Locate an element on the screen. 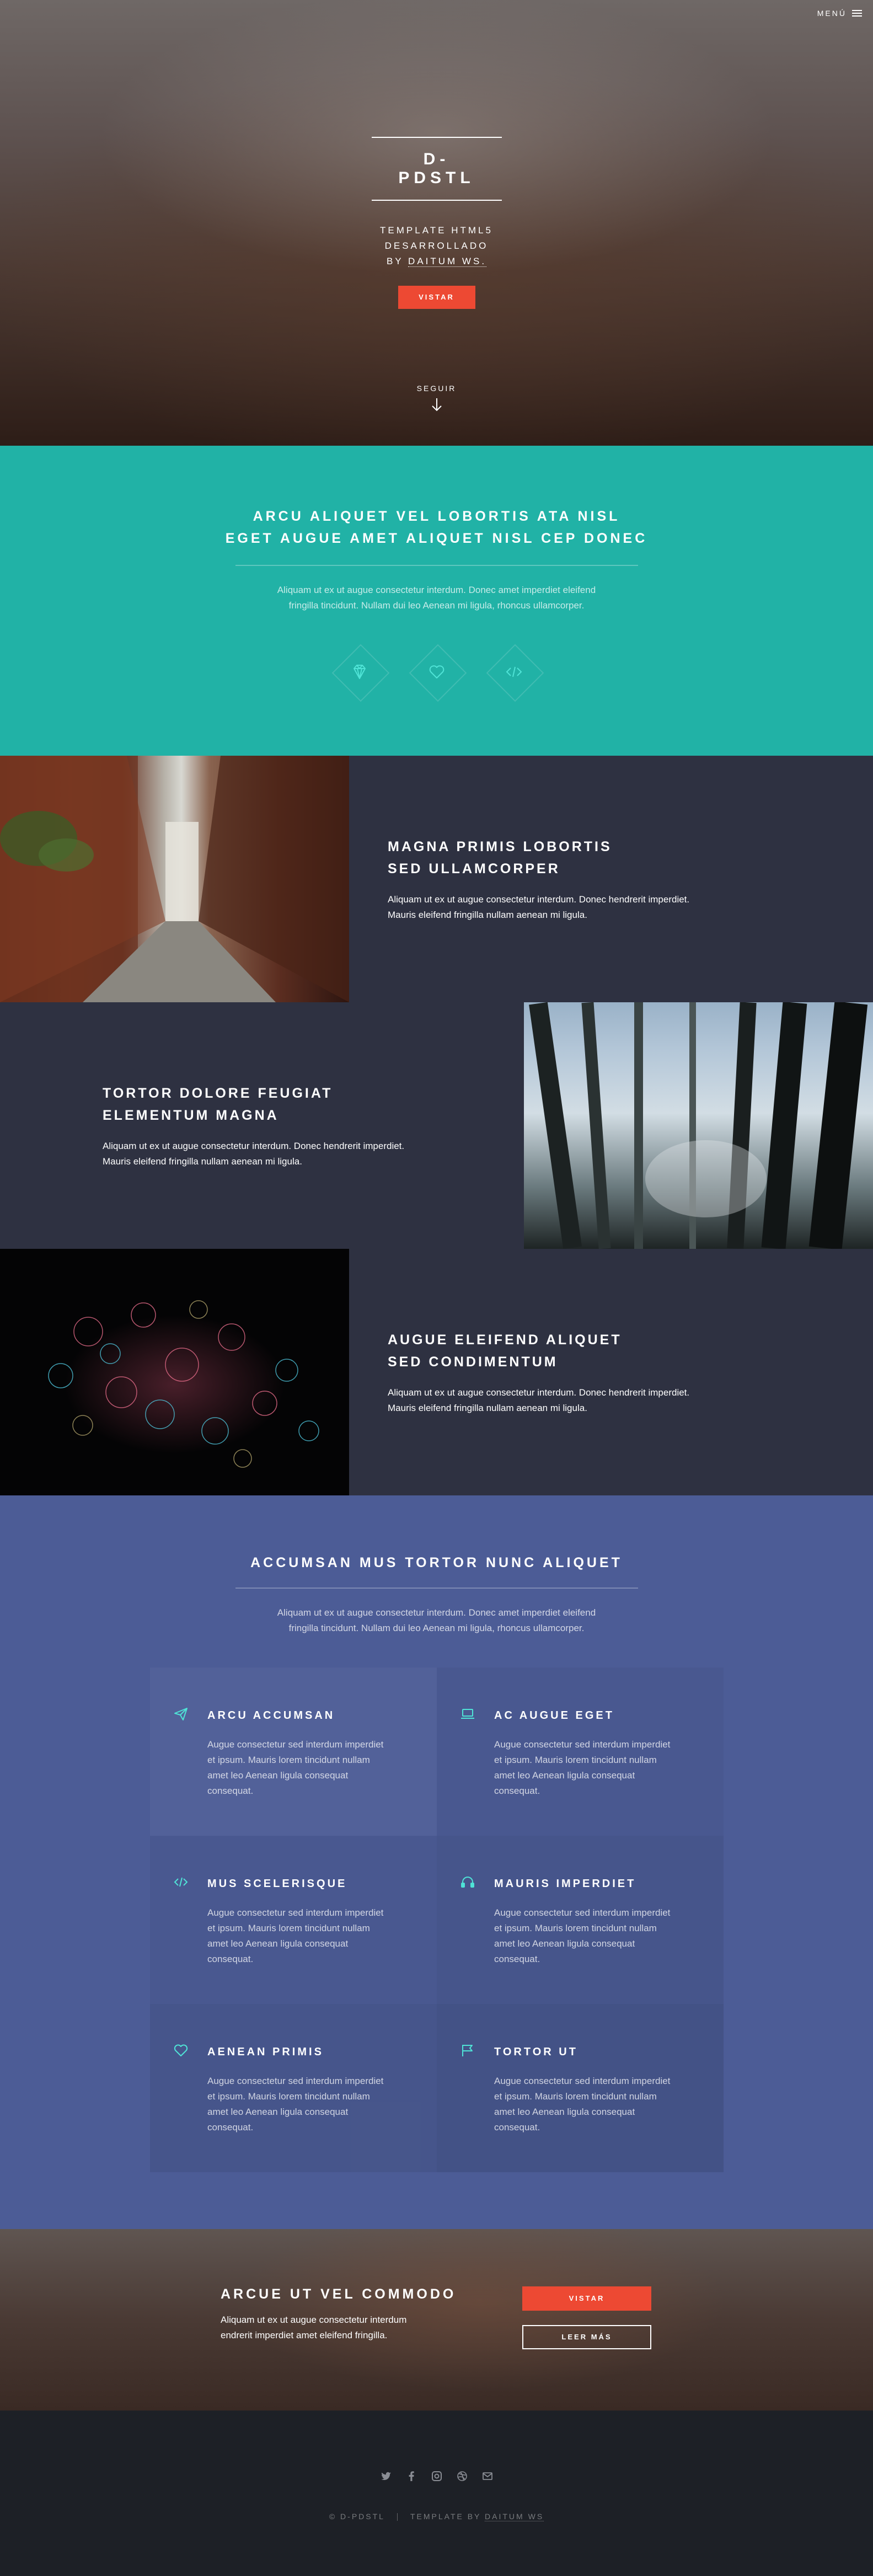 This screenshot has height=2576, width=873. instagram-icon is located at coordinates (437, 2476).